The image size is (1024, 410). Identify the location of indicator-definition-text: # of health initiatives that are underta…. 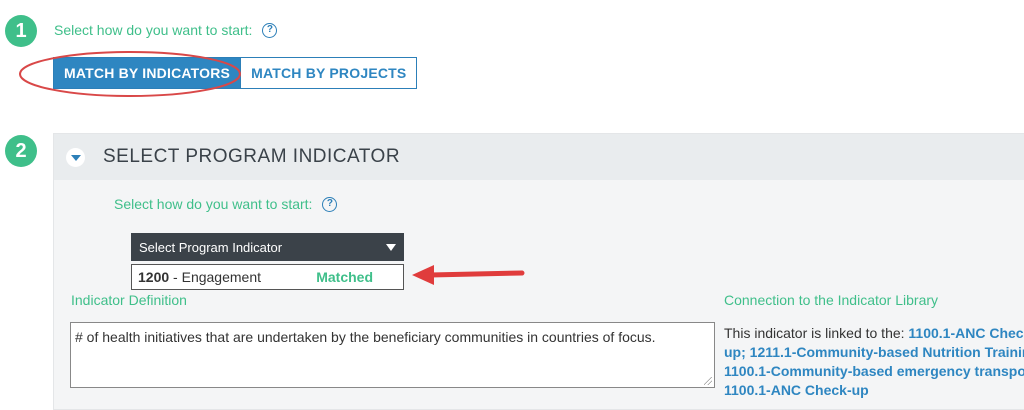
(365, 337).